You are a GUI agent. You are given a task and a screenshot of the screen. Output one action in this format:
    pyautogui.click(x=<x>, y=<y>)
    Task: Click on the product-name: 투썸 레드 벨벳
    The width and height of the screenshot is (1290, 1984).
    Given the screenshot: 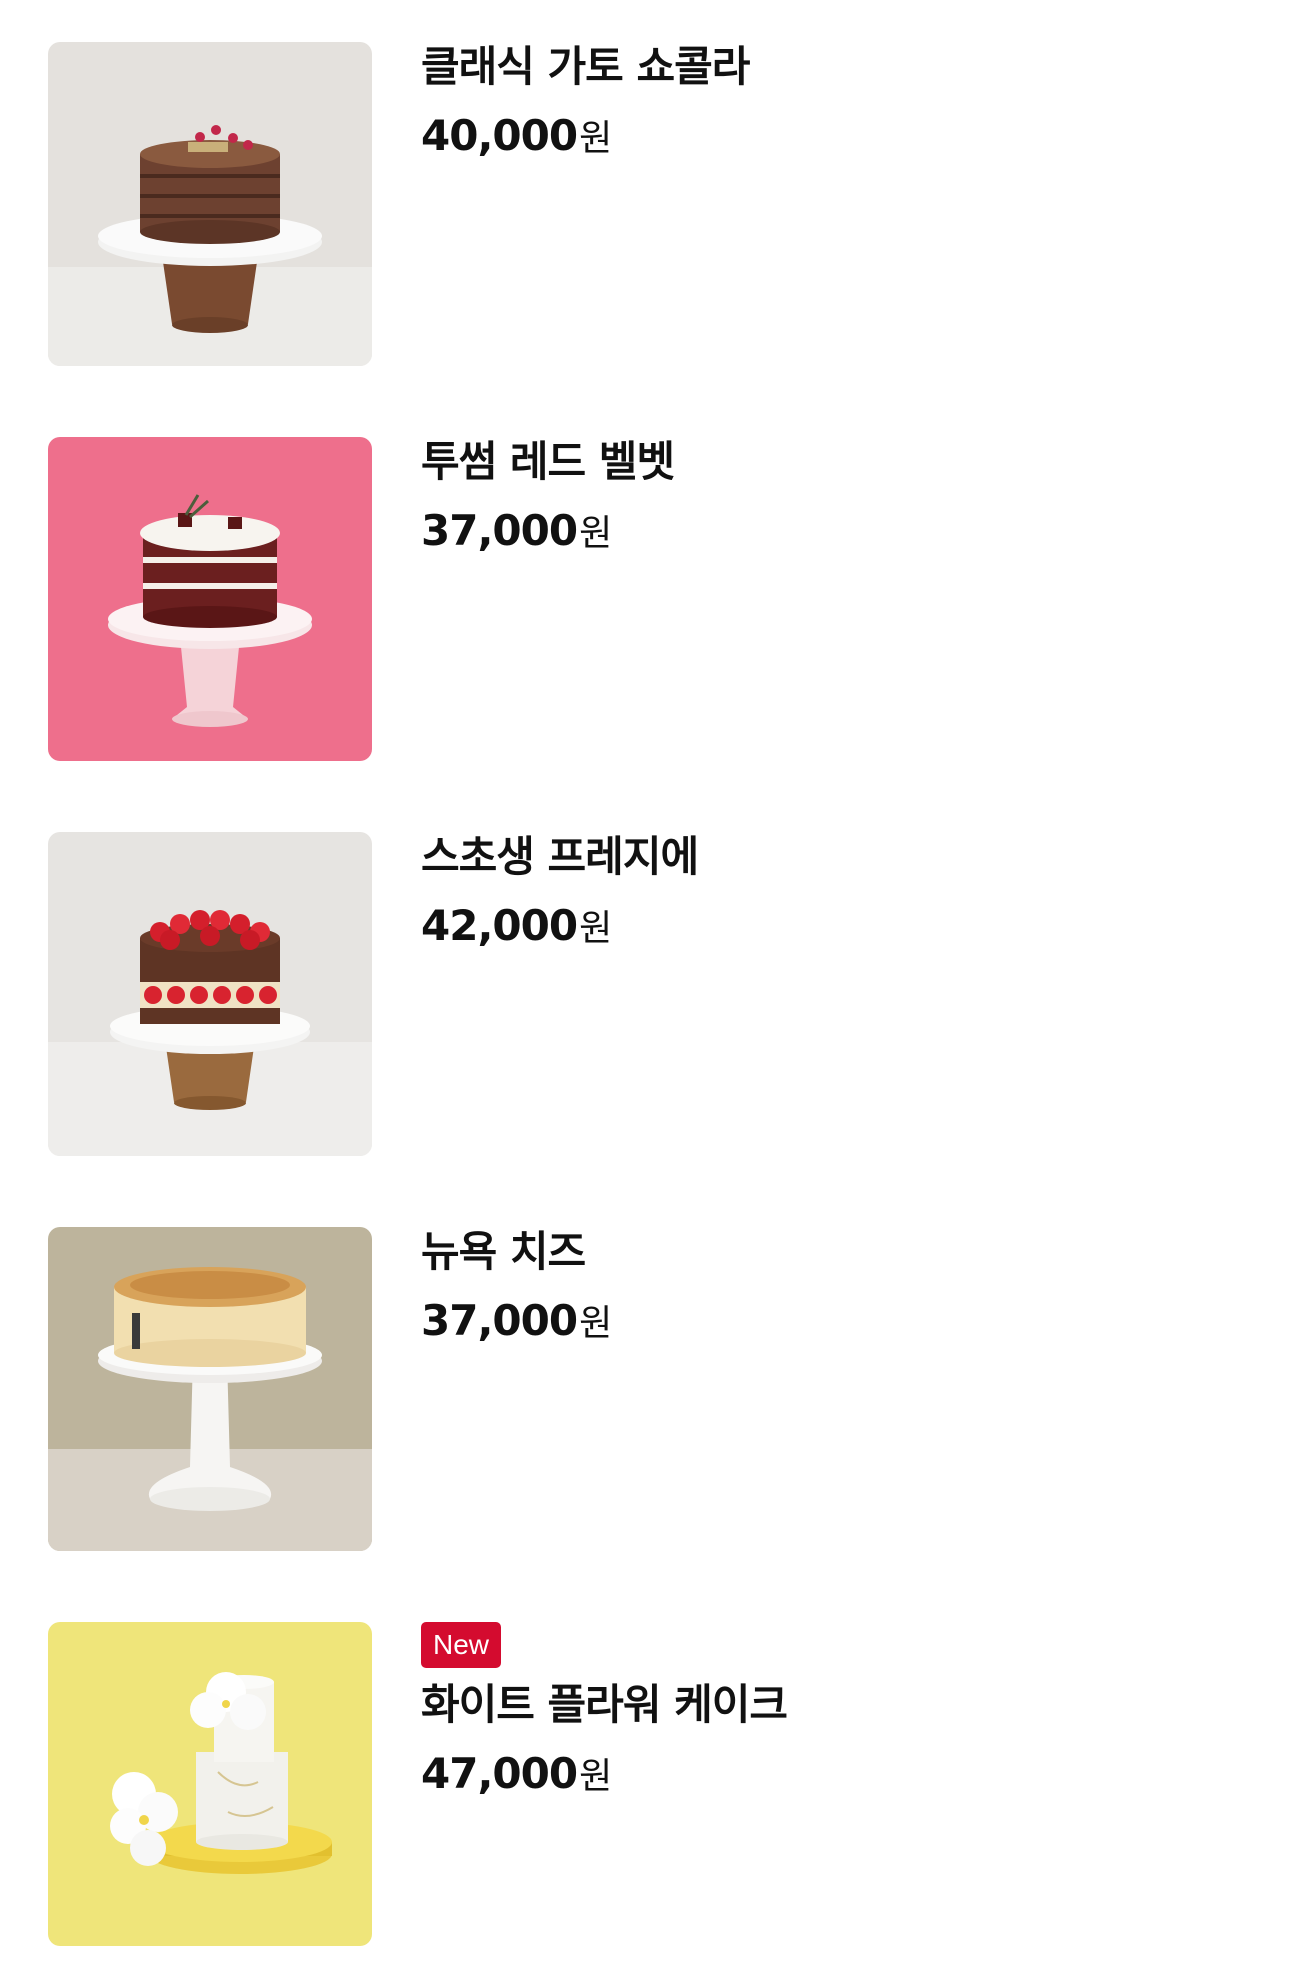 What is the action you would take?
    pyautogui.click(x=548, y=461)
    